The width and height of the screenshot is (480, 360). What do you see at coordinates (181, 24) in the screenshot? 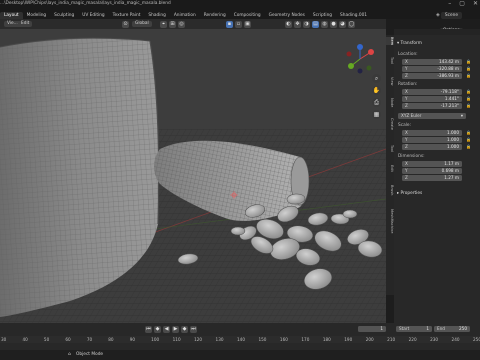
I see `proportional-edit-icon: ◎` at bounding box center [181, 24].